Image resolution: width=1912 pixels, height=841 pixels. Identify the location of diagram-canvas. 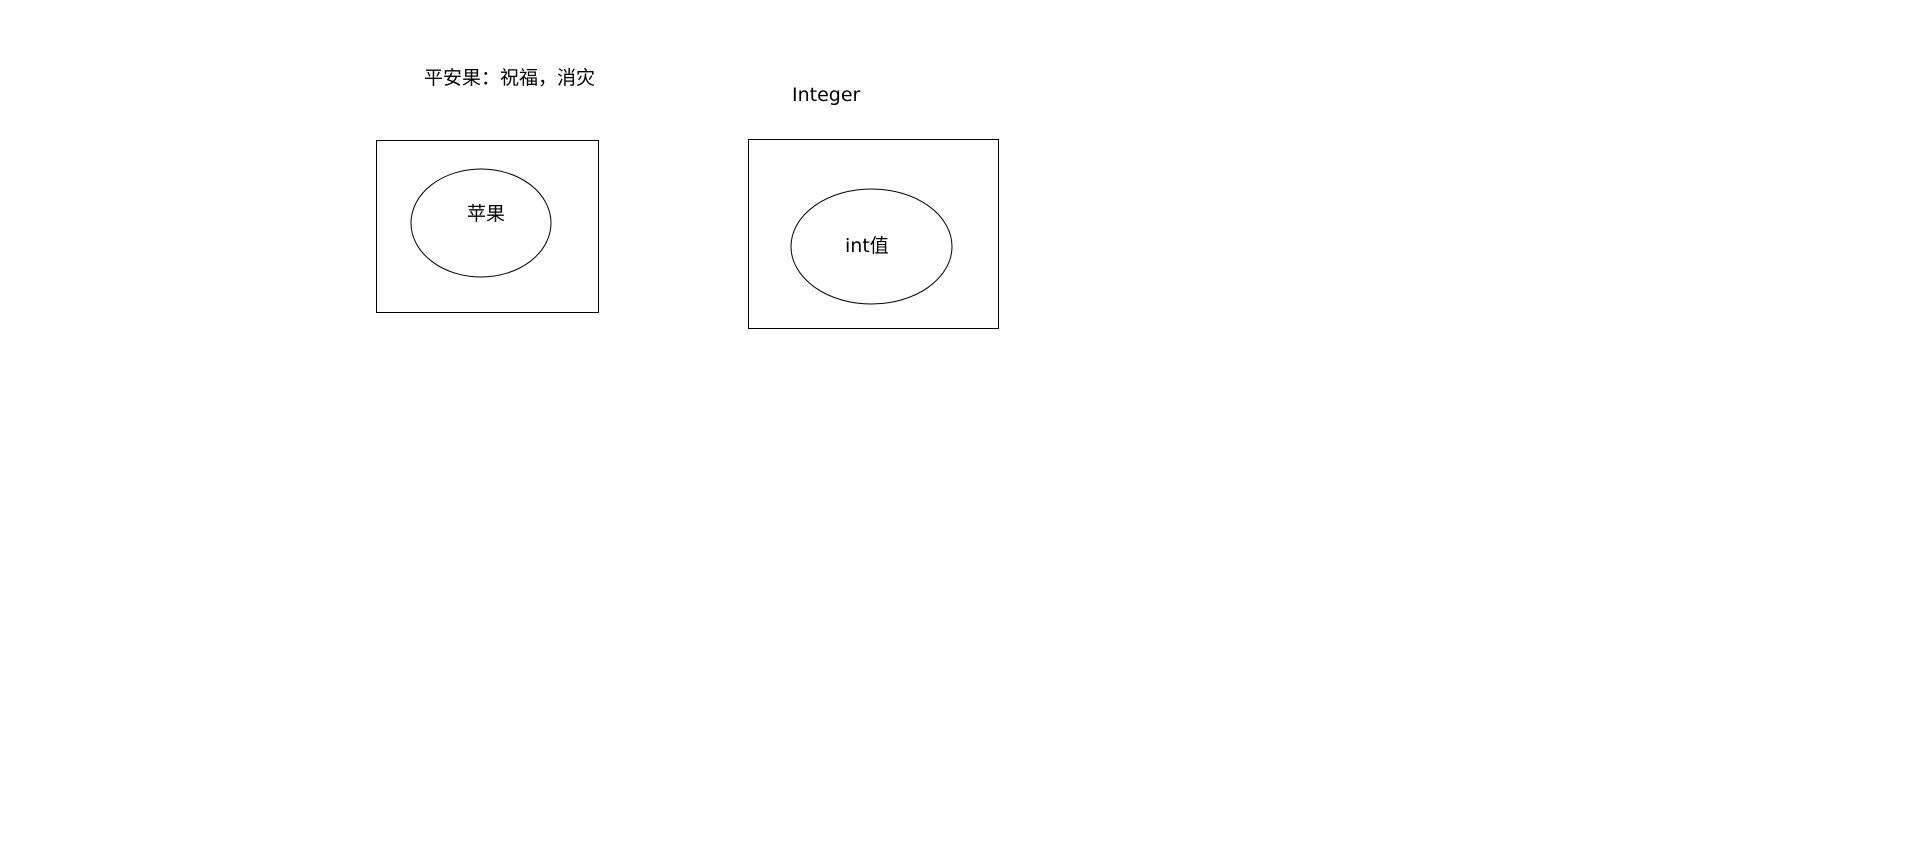
(687, 234).